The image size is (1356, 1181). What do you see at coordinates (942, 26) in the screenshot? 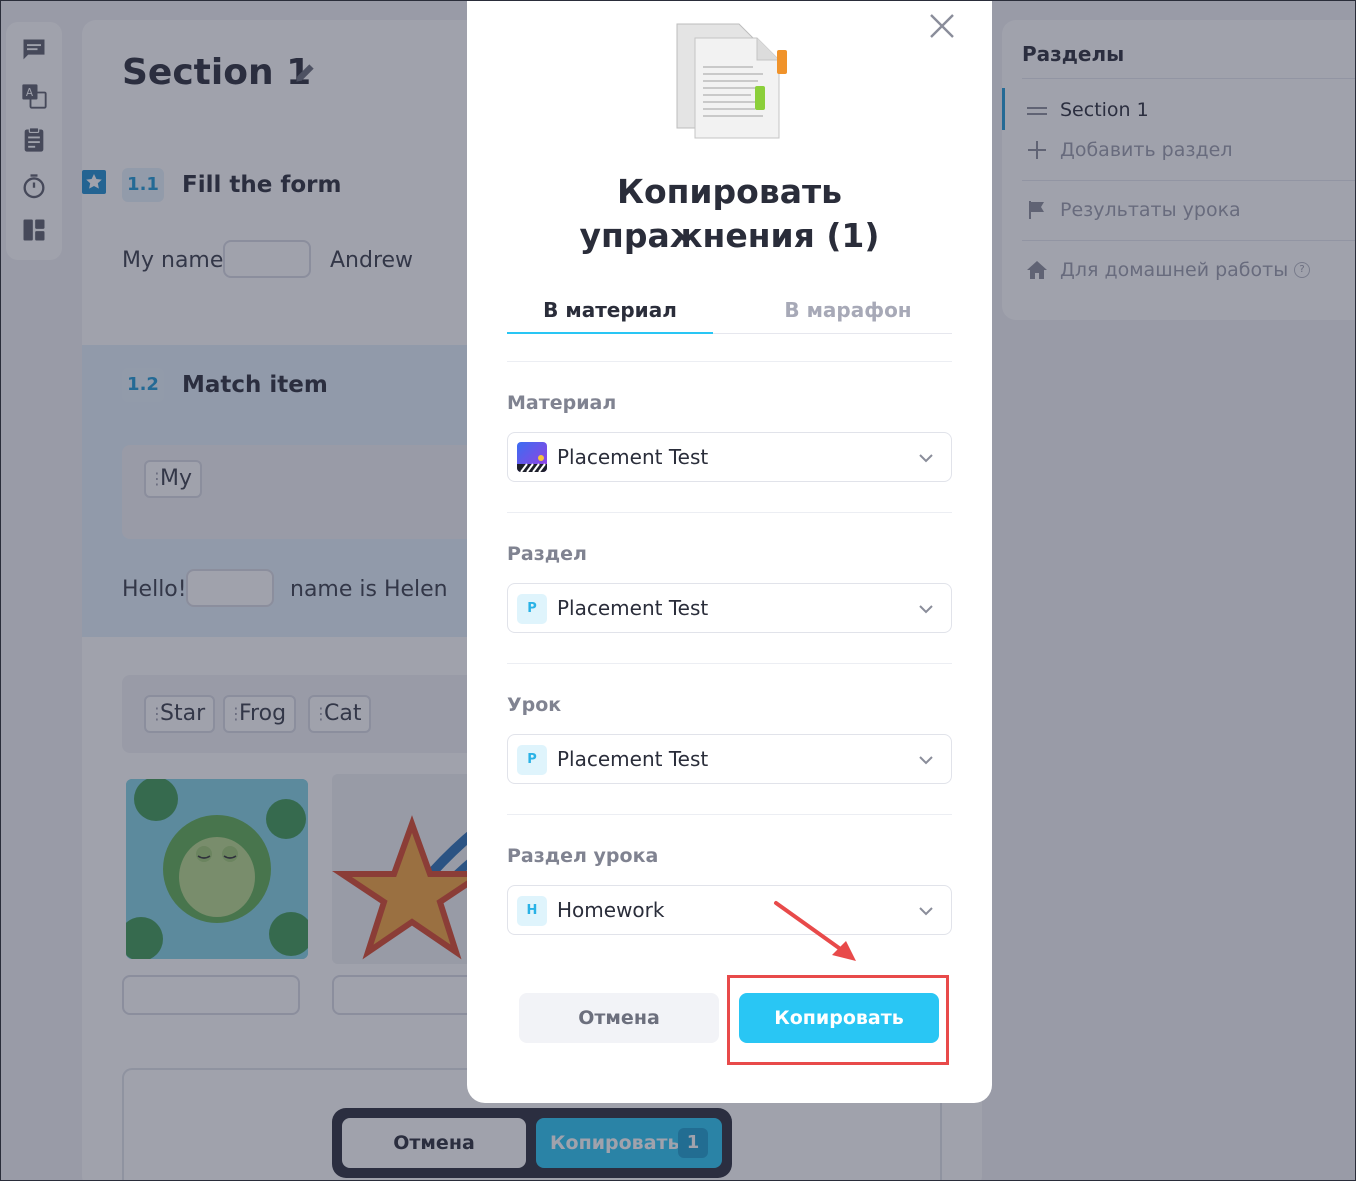
I see `close-icon` at bounding box center [942, 26].